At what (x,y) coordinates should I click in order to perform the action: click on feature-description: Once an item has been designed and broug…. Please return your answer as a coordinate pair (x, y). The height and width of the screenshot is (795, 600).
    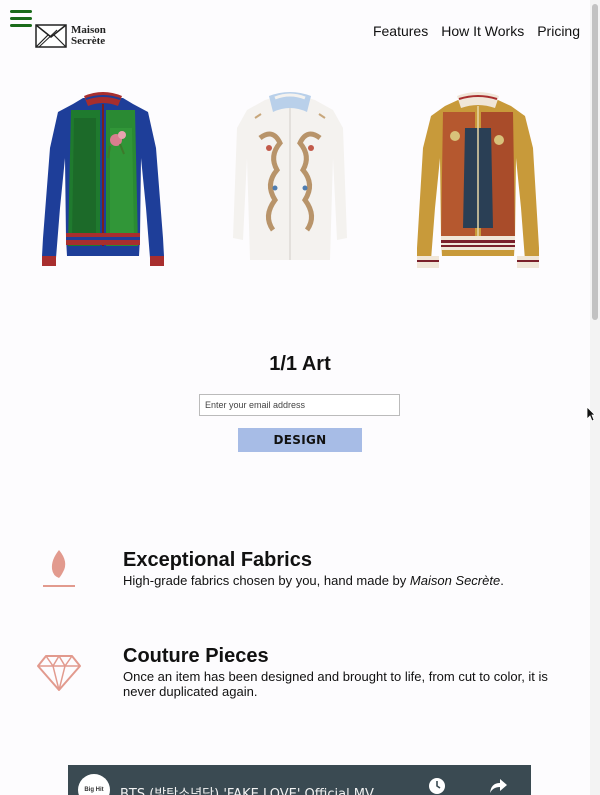
    Looking at the image, I should click on (335, 684).